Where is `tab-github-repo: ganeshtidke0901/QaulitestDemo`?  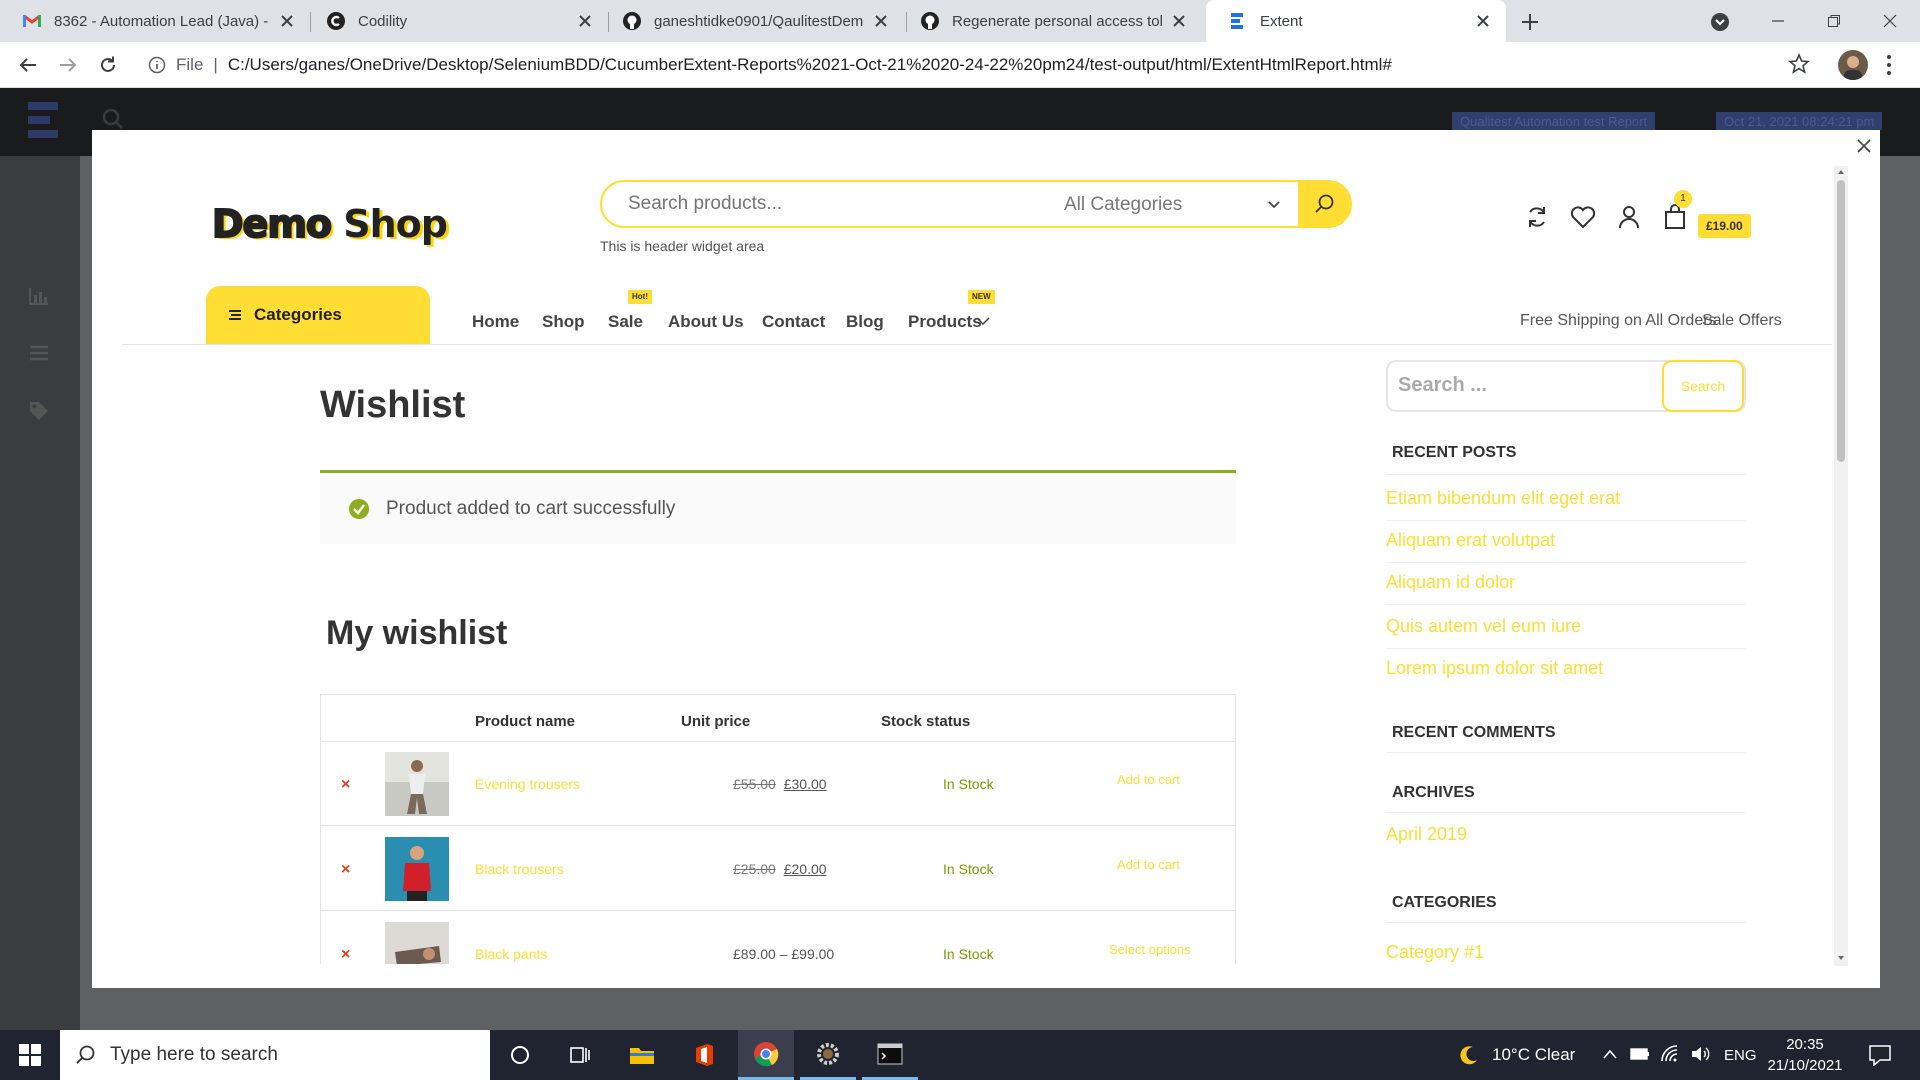 tab-github-repo: ganeshtidke0901/QaulitestDemo is located at coordinates (752, 21).